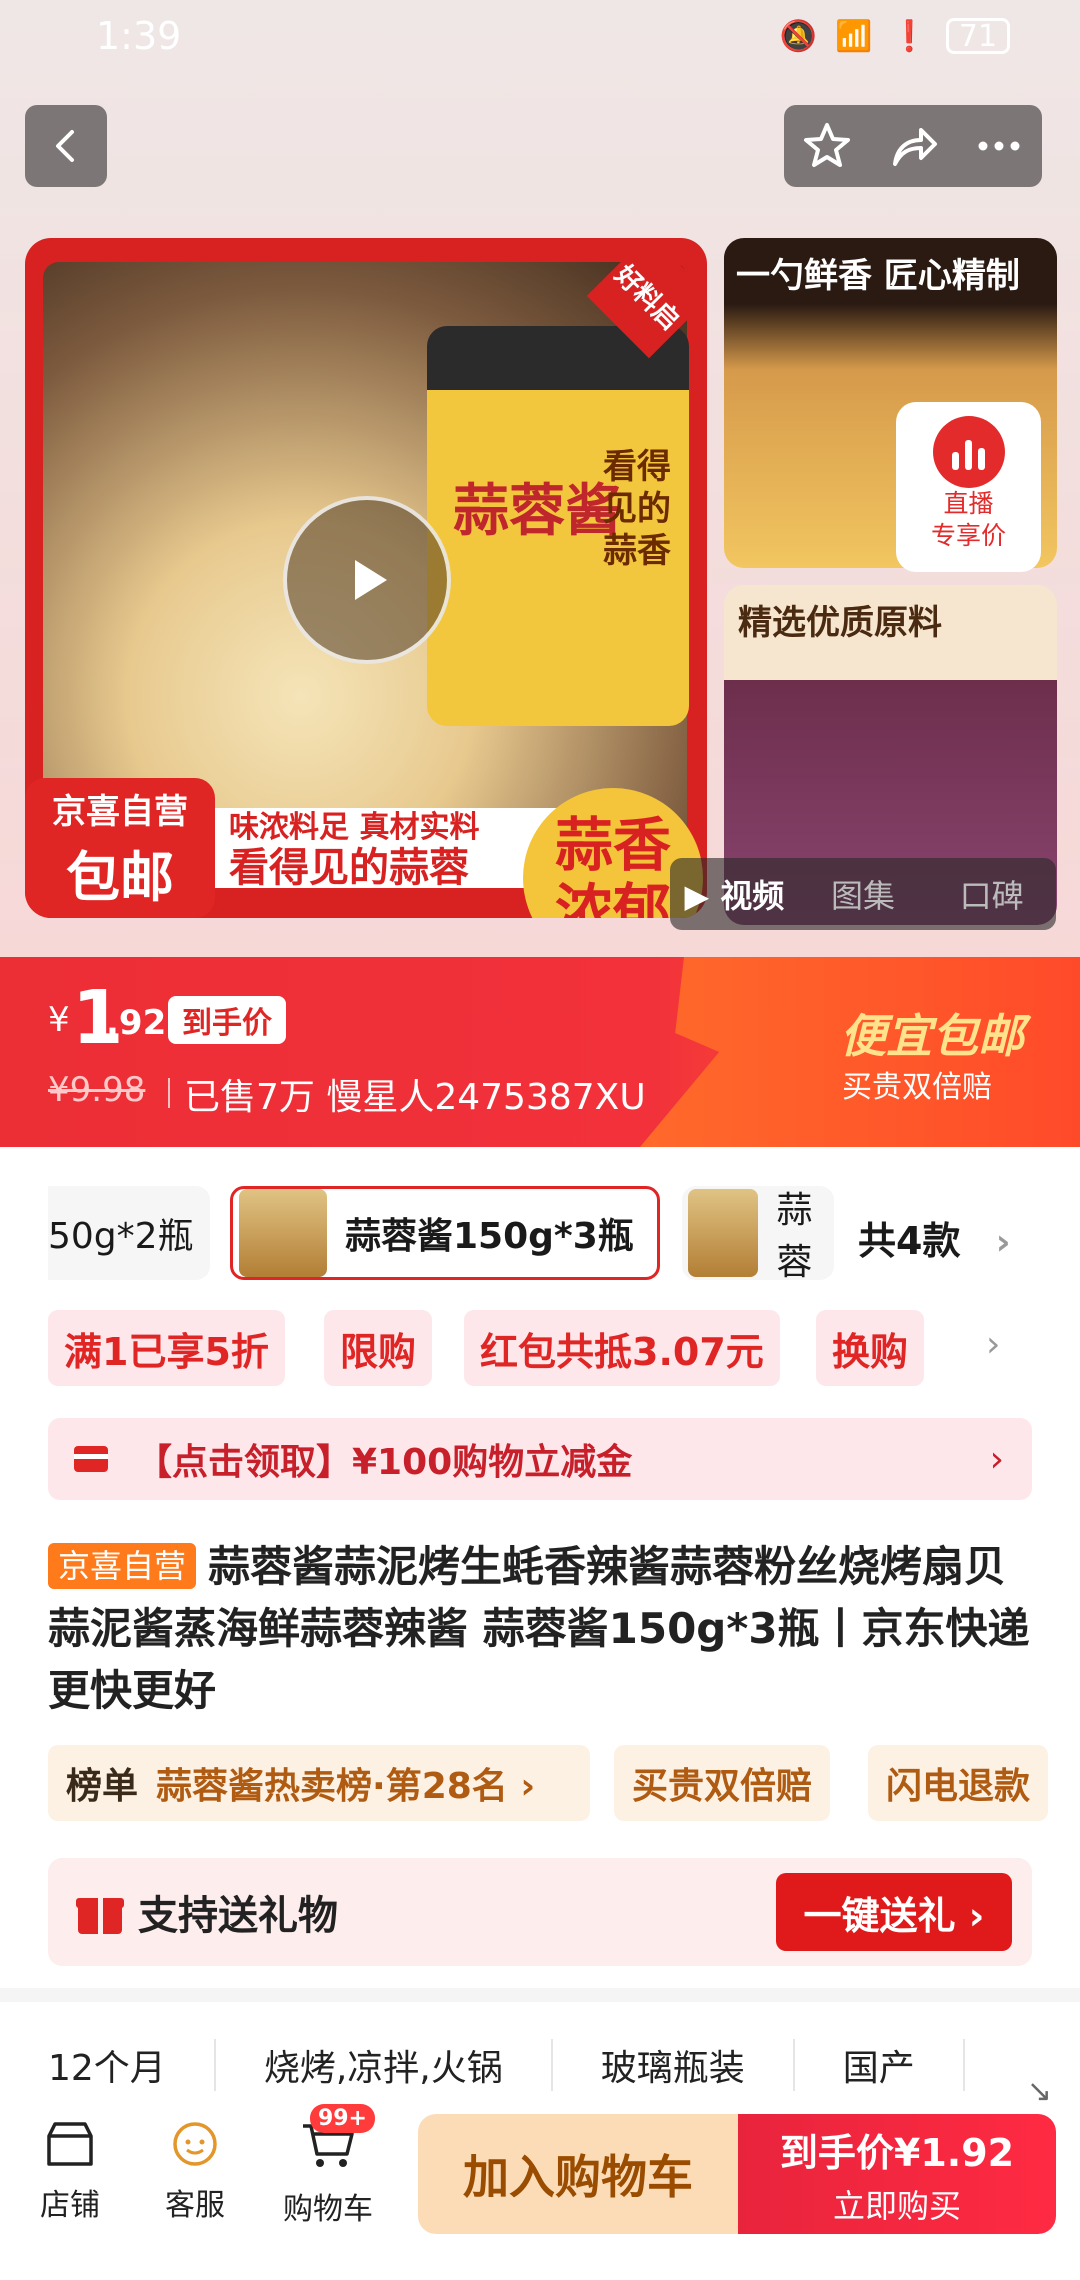  I want to click on price-currency: ¥, so click(59, 1020).